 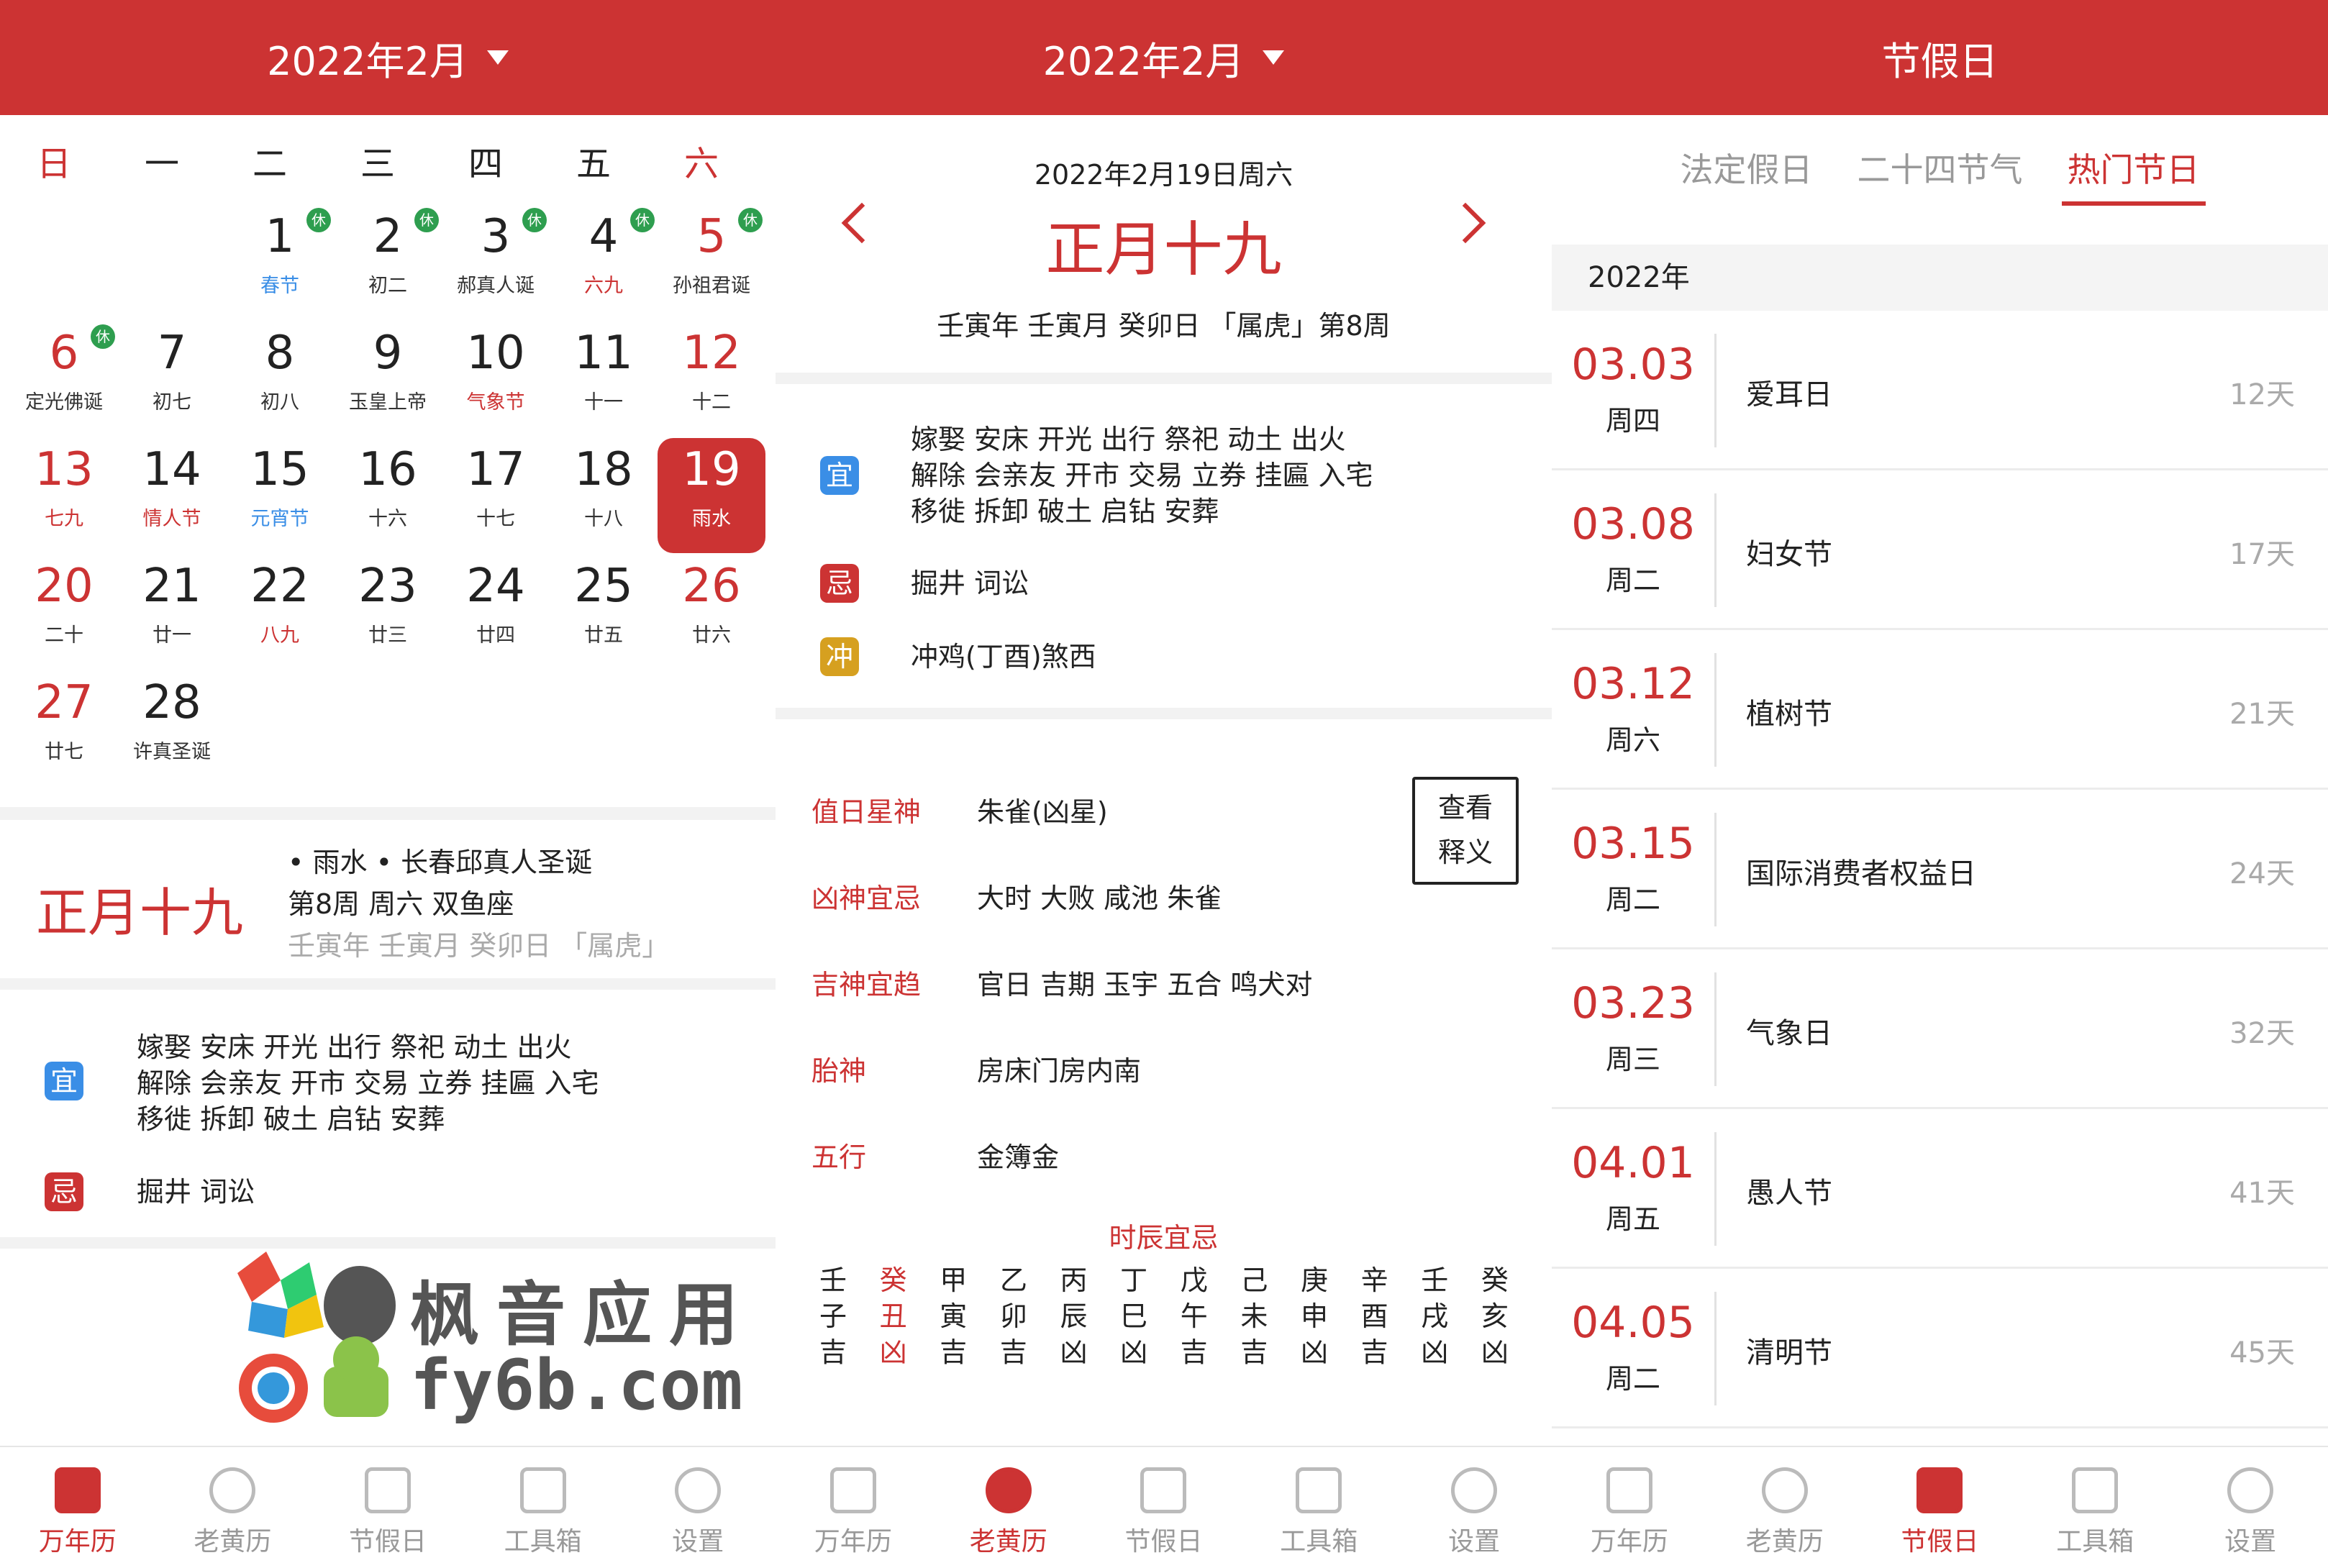 I want to click on day-cell: 21 廿一, so click(x=172, y=612).